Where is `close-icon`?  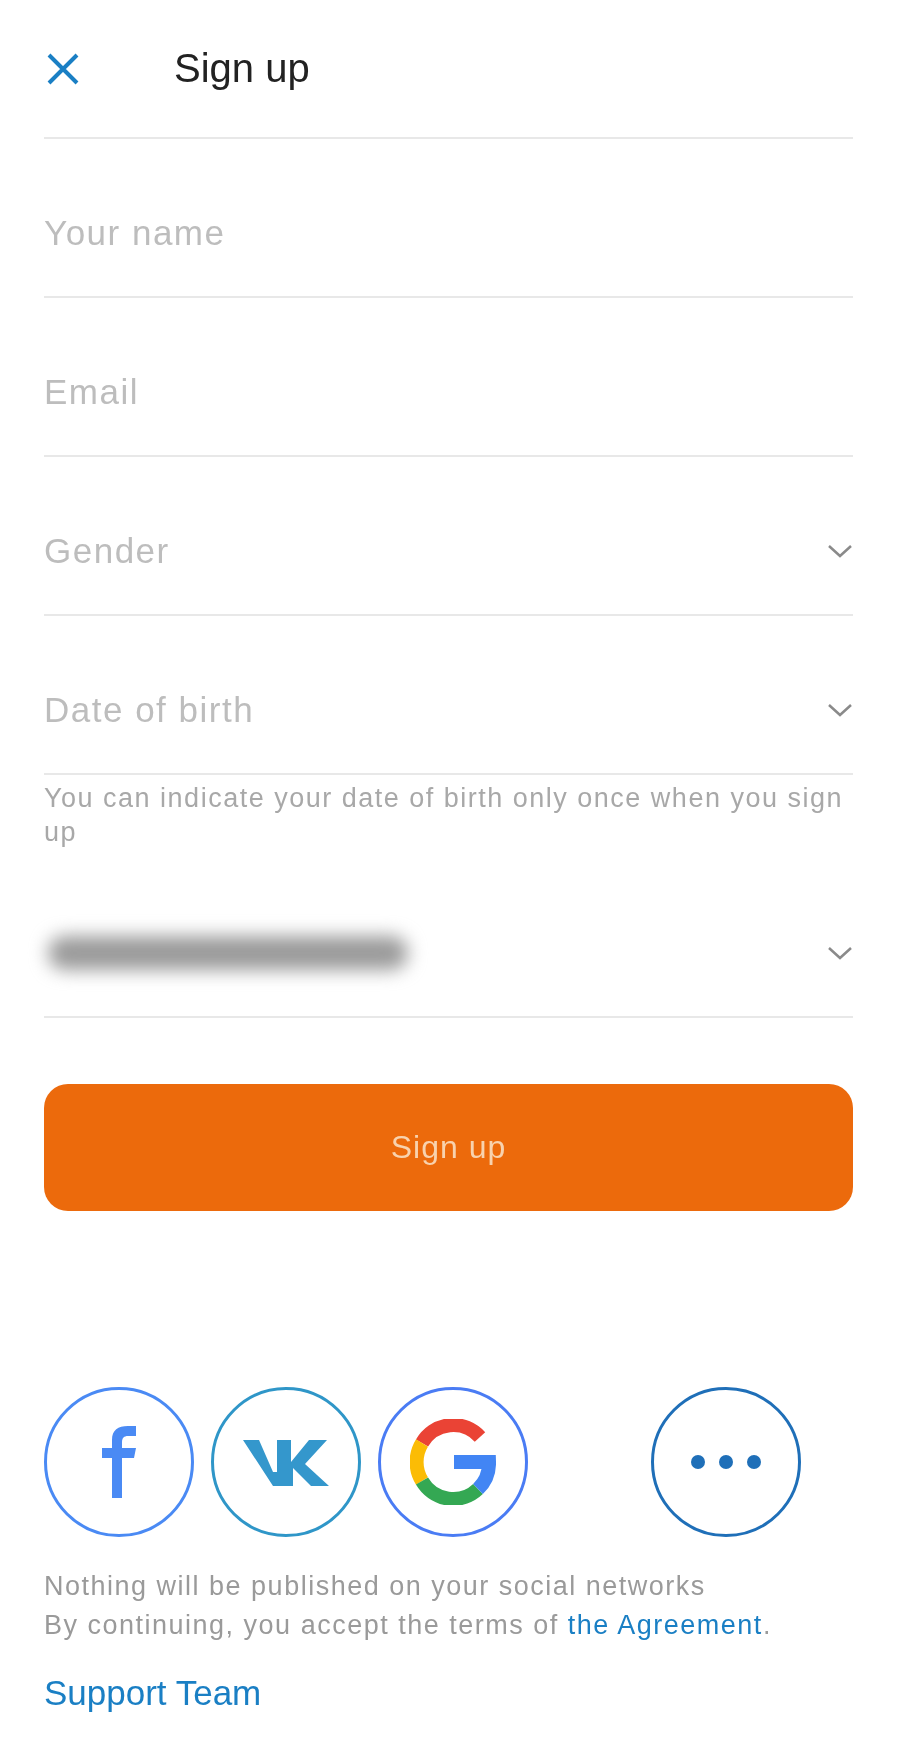 close-icon is located at coordinates (63, 68).